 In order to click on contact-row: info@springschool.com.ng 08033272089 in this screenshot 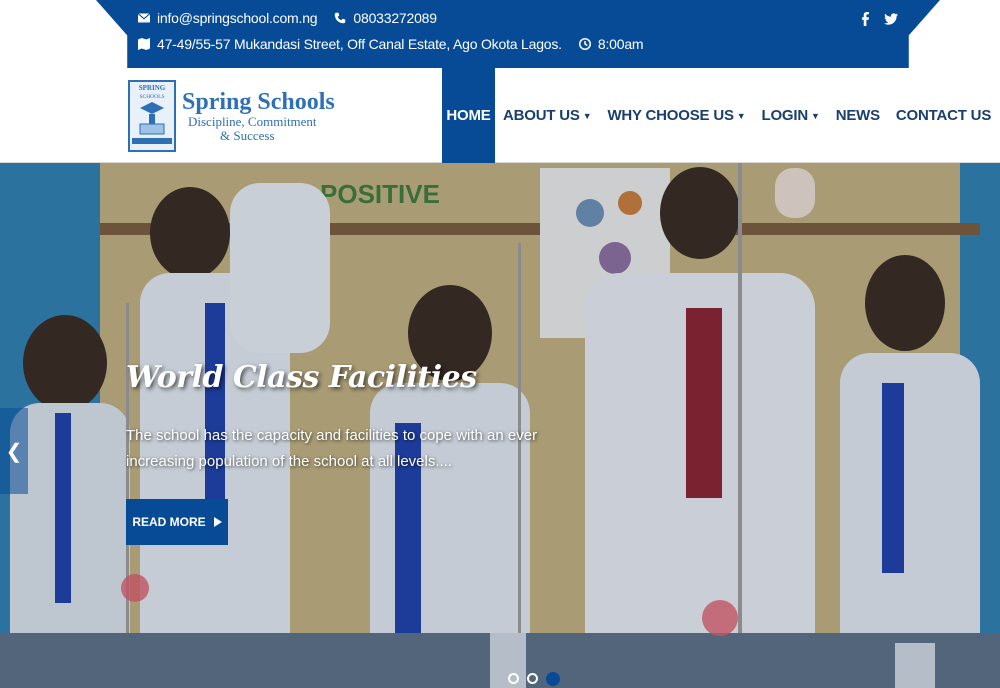, I will do `click(287, 18)`.